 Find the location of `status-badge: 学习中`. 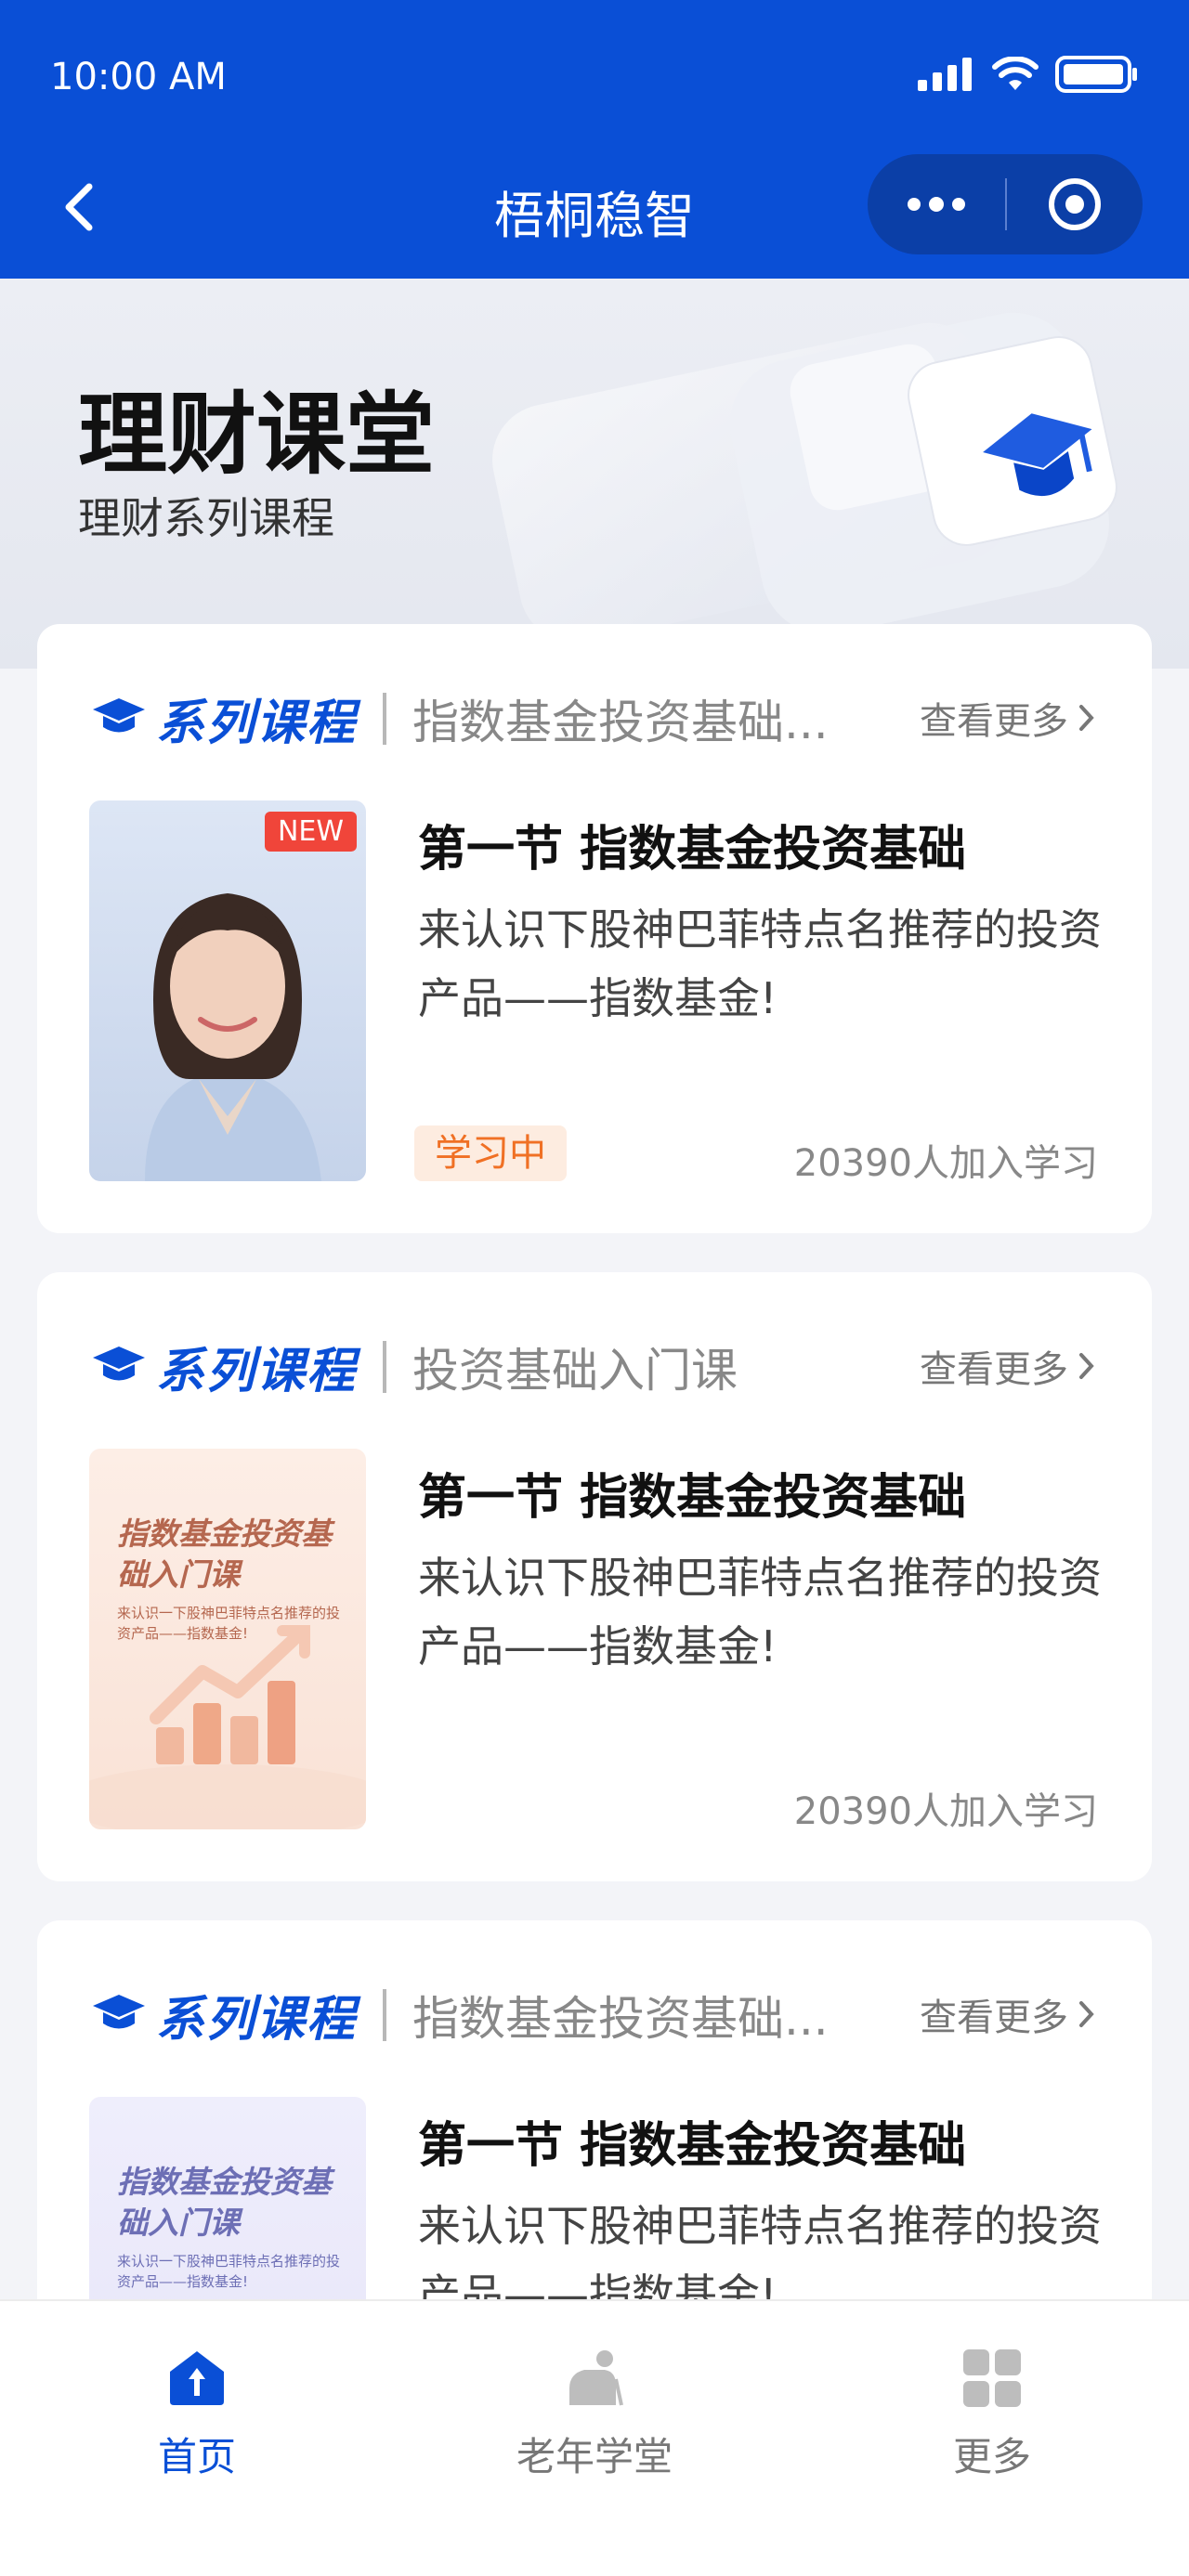

status-badge: 学习中 is located at coordinates (491, 1153).